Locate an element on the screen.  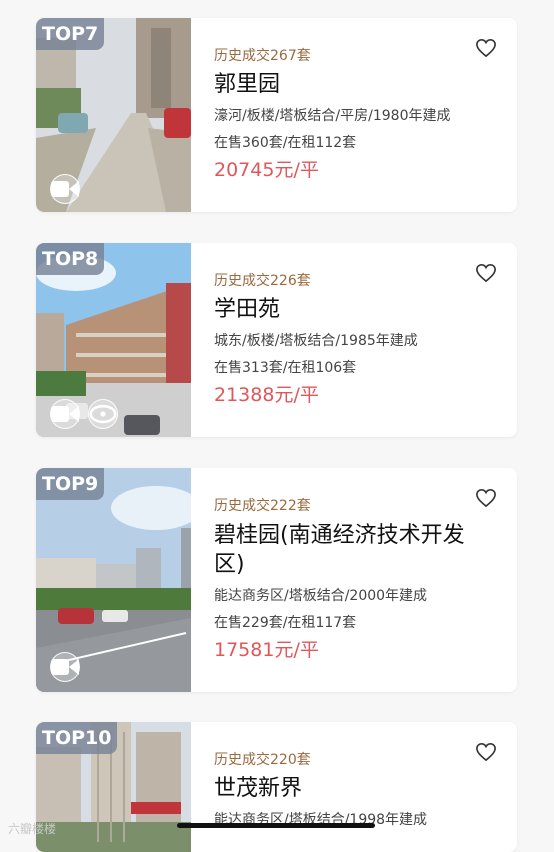
community-name: 碧桂园(南通经济技术开发区) is located at coordinates (360, 550).